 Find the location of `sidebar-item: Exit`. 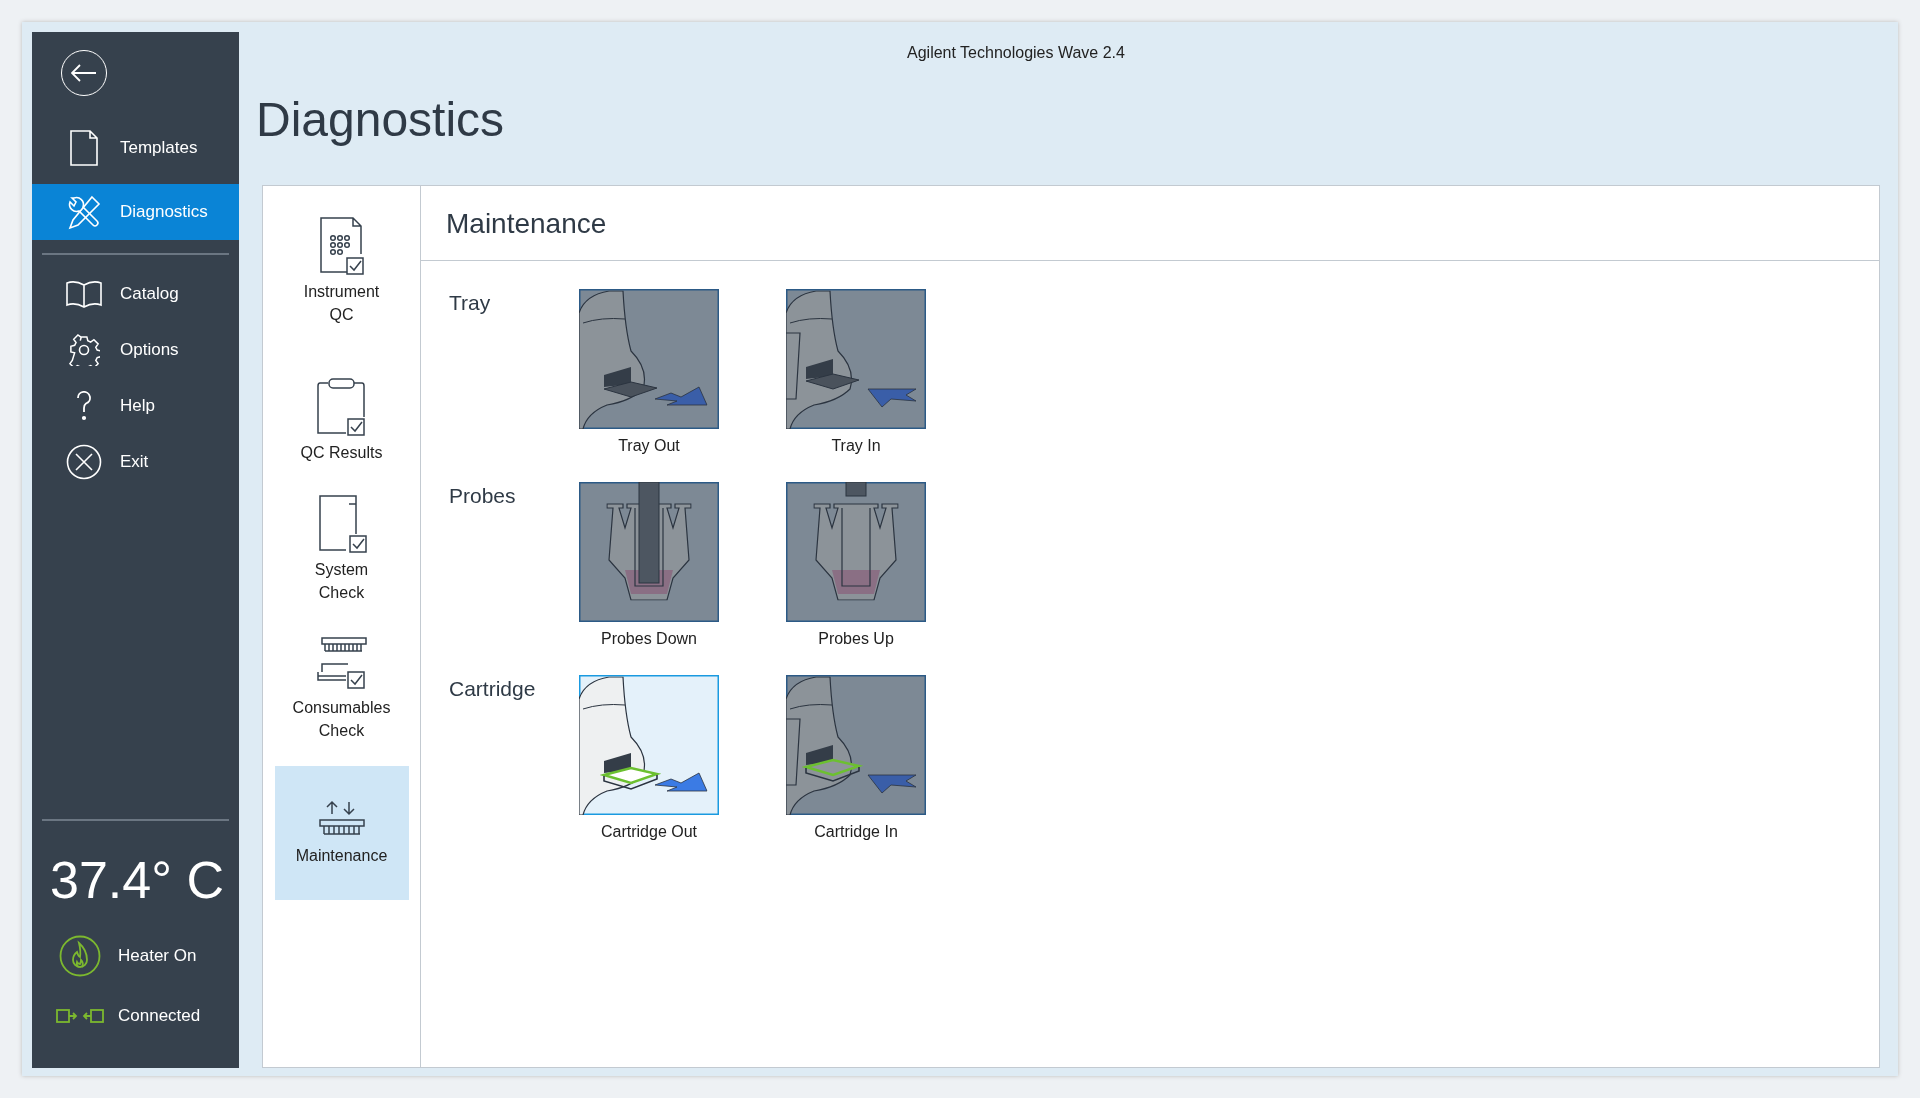

sidebar-item: Exit is located at coordinates (135, 462).